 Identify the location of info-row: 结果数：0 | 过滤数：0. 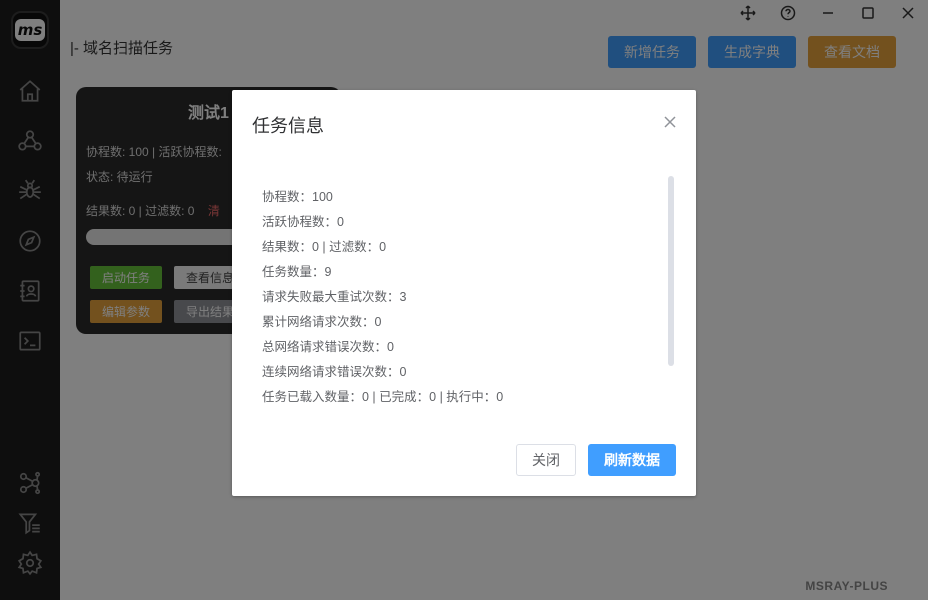
(324, 247).